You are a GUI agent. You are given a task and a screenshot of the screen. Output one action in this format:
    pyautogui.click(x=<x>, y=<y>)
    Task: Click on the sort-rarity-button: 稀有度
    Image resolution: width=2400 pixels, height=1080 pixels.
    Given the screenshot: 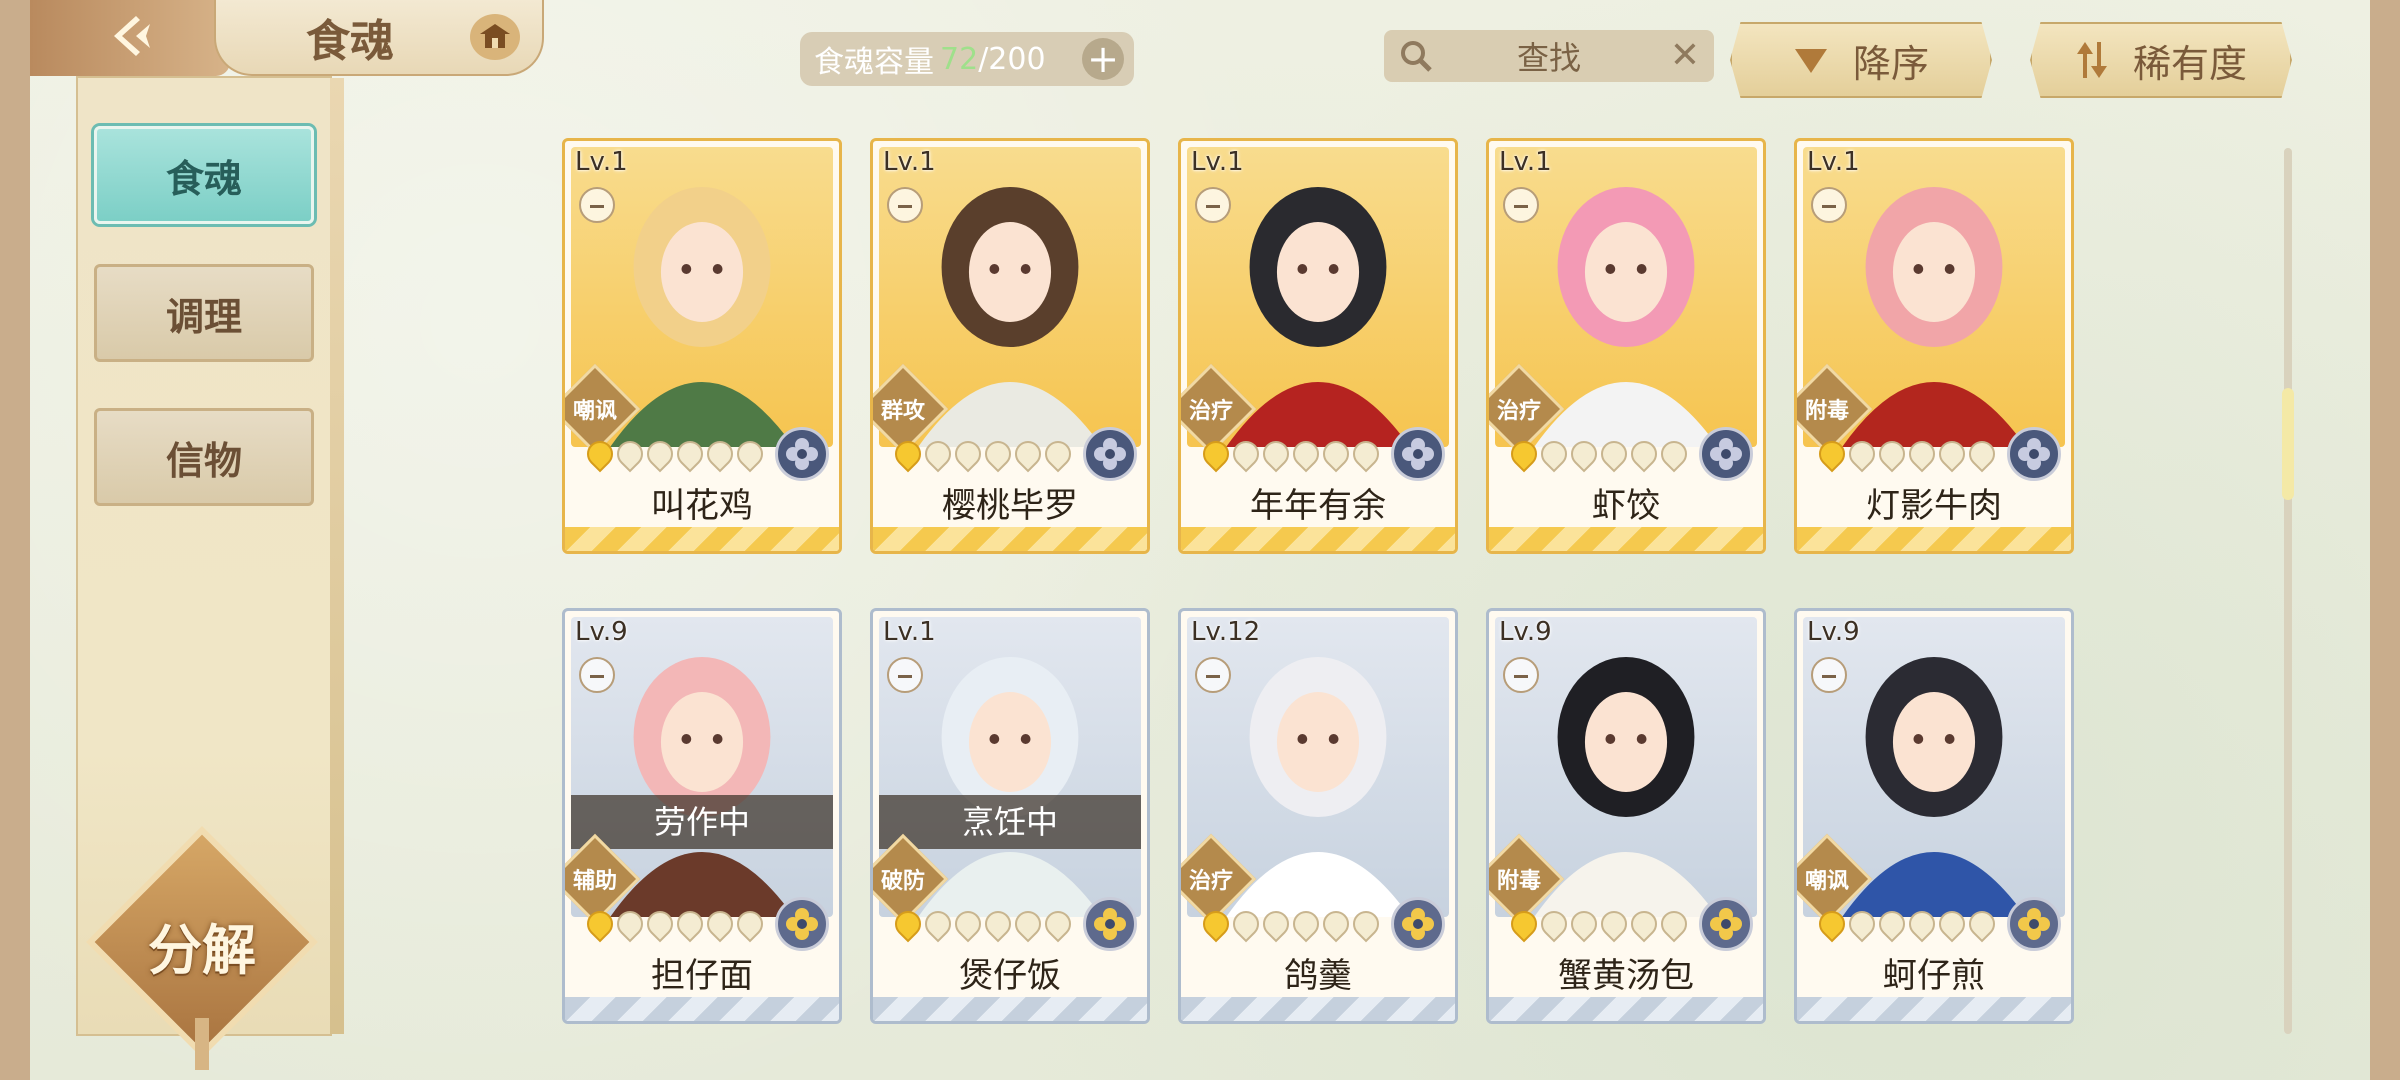 What is the action you would take?
    pyautogui.click(x=2161, y=60)
    